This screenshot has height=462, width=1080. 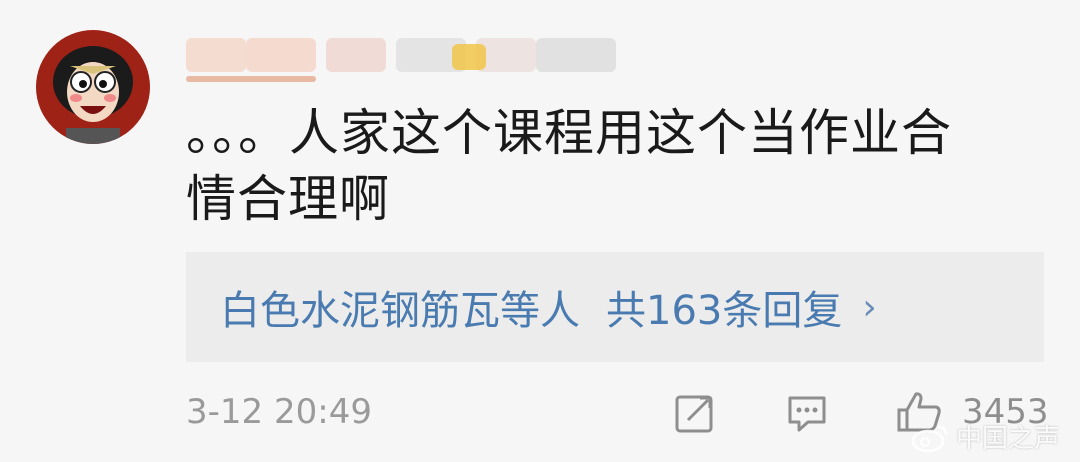 What do you see at coordinates (929, 438) in the screenshot?
I see `weibo-logo-icon` at bounding box center [929, 438].